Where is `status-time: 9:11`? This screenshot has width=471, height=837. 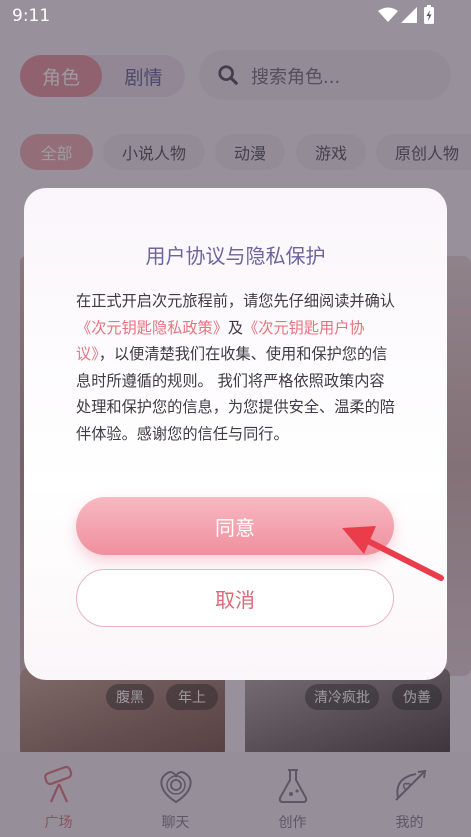
status-time: 9:11 is located at coordinates (31, 16).